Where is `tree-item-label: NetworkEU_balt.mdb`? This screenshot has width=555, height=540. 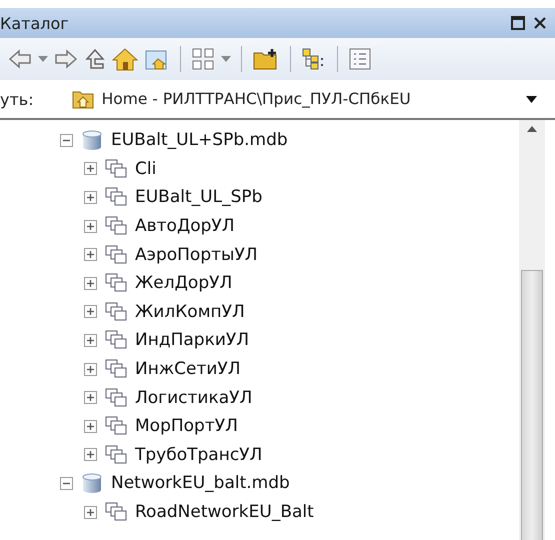 tree-item-label: NetworkEU_balt.mdb is located at coordinates (200, 483).